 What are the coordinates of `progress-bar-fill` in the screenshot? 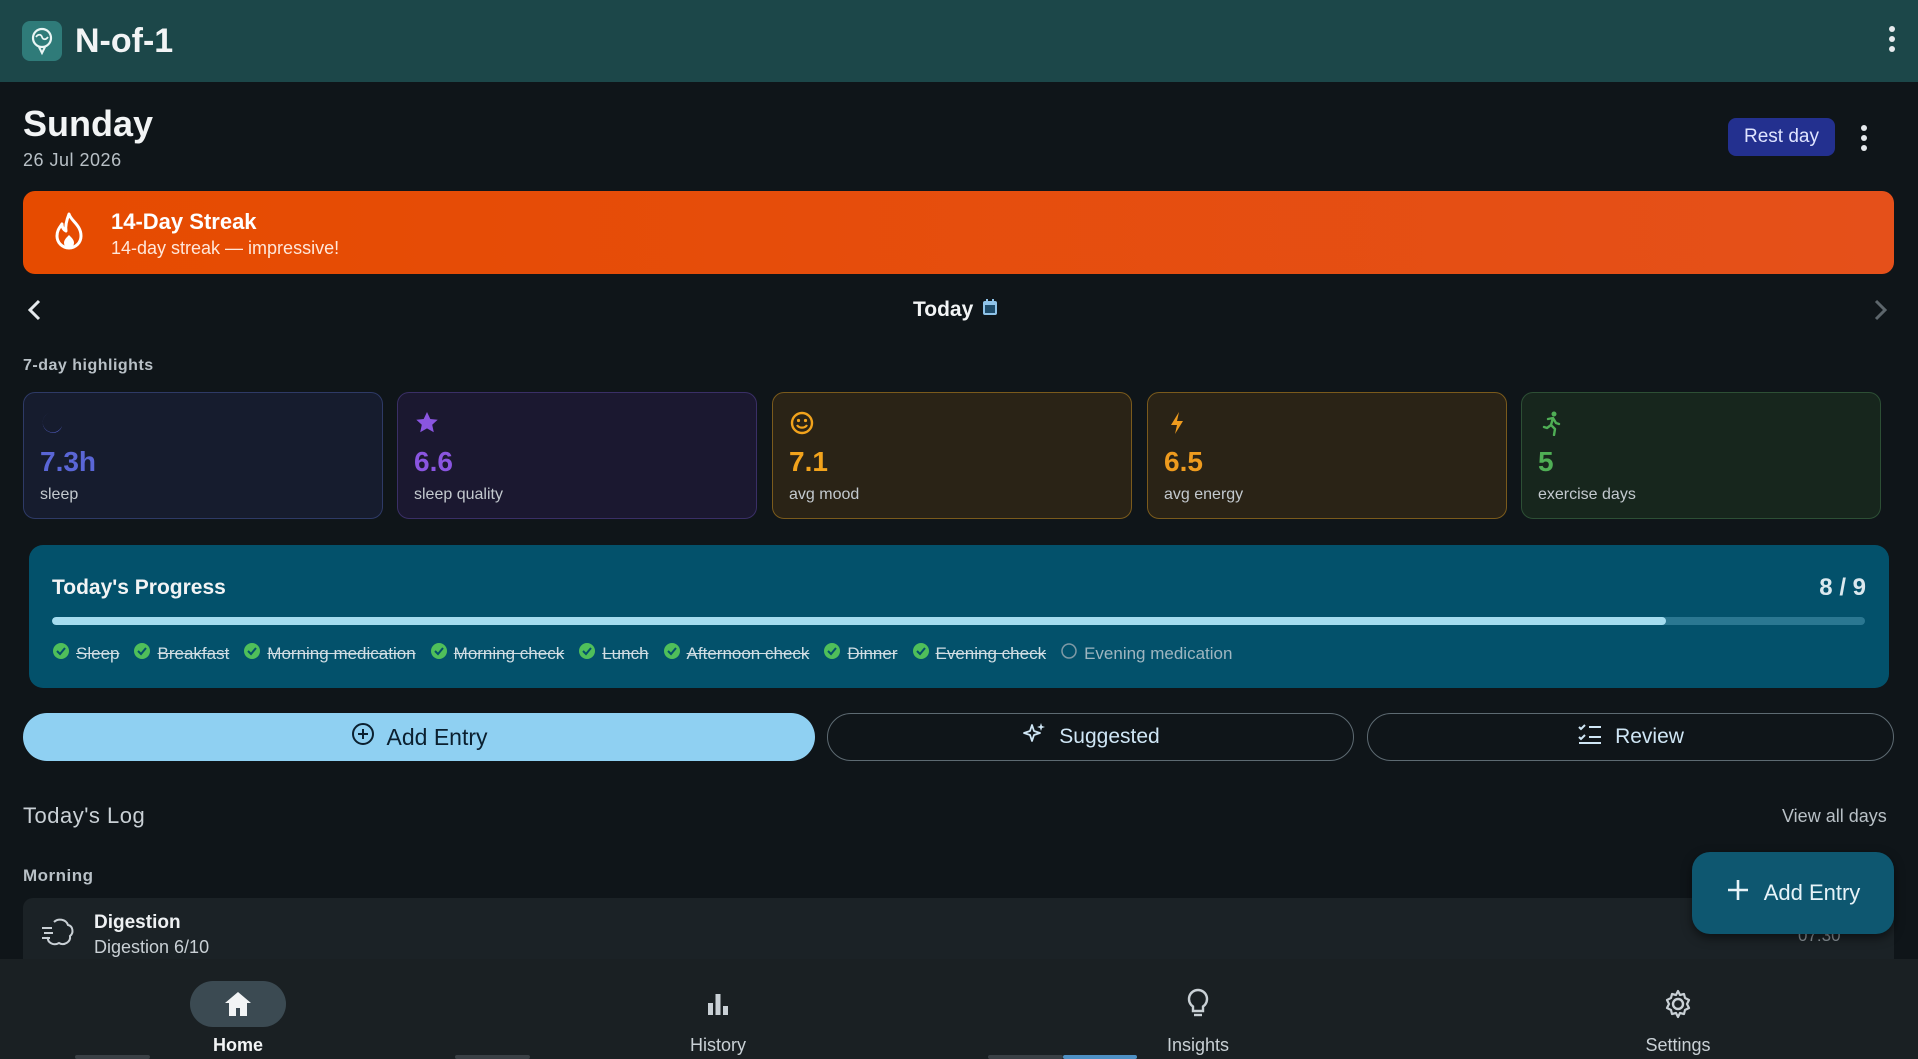 It's located at (859, 621).